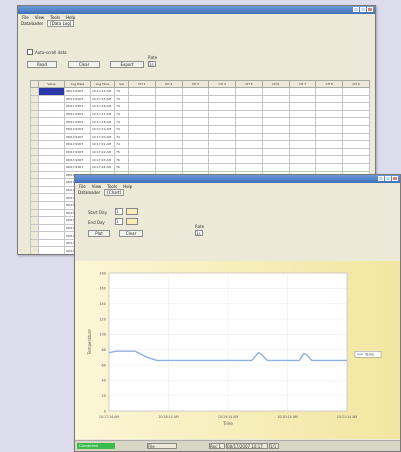  I want to click on table-row: 08/17/200710:17:20 AM74, so click(200, 137).